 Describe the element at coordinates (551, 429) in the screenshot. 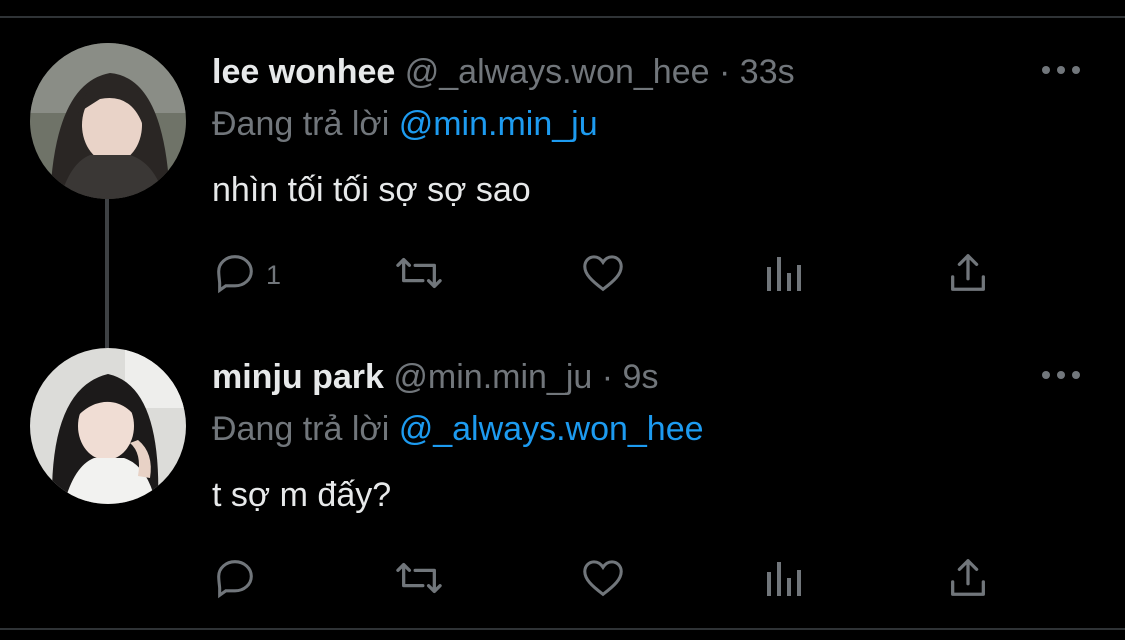

I see `reply-mention: @_always.won_hee` at that location.